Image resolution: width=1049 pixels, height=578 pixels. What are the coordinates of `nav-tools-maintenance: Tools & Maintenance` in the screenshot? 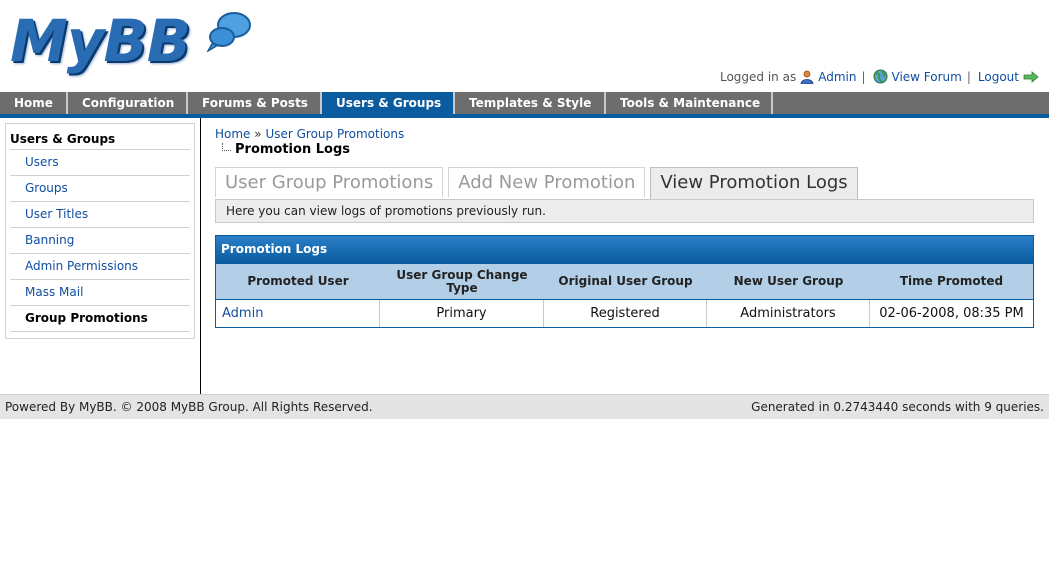 It's located at (689, 103).